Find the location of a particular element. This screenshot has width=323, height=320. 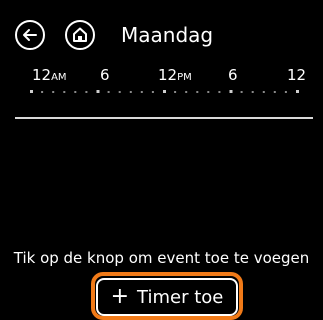

home-button is located at coordinates (80, 35).